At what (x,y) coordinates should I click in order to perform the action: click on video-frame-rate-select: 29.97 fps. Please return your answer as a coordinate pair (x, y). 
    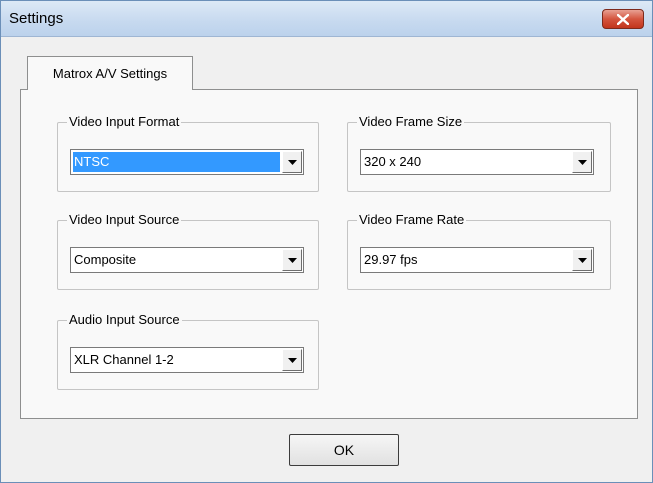
    Looking at the image, I should click on (477, 260).